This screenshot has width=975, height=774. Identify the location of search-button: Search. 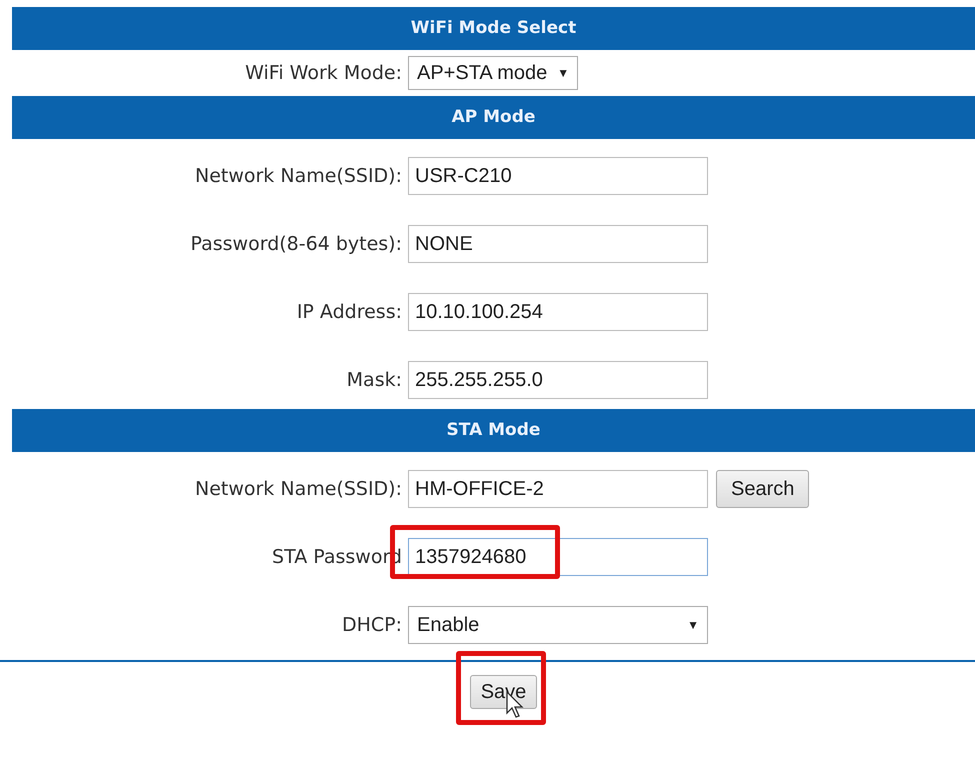
(763, 489).